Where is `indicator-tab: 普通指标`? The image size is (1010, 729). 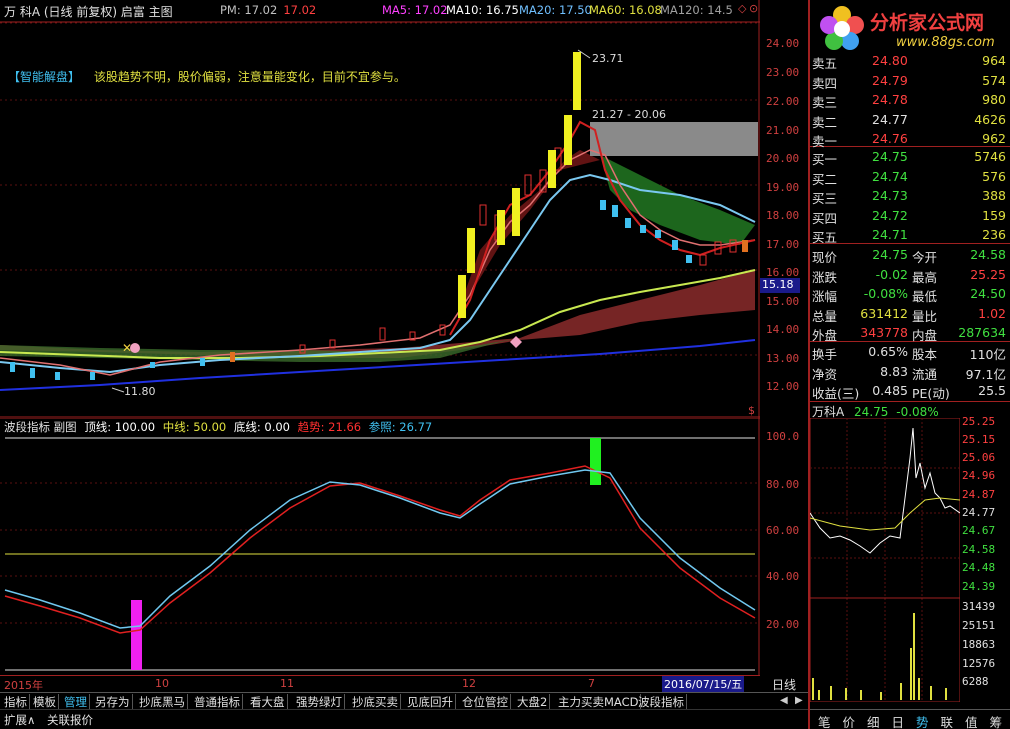
indicator-tab: 普通指标 is located at coordinates (217, 701).